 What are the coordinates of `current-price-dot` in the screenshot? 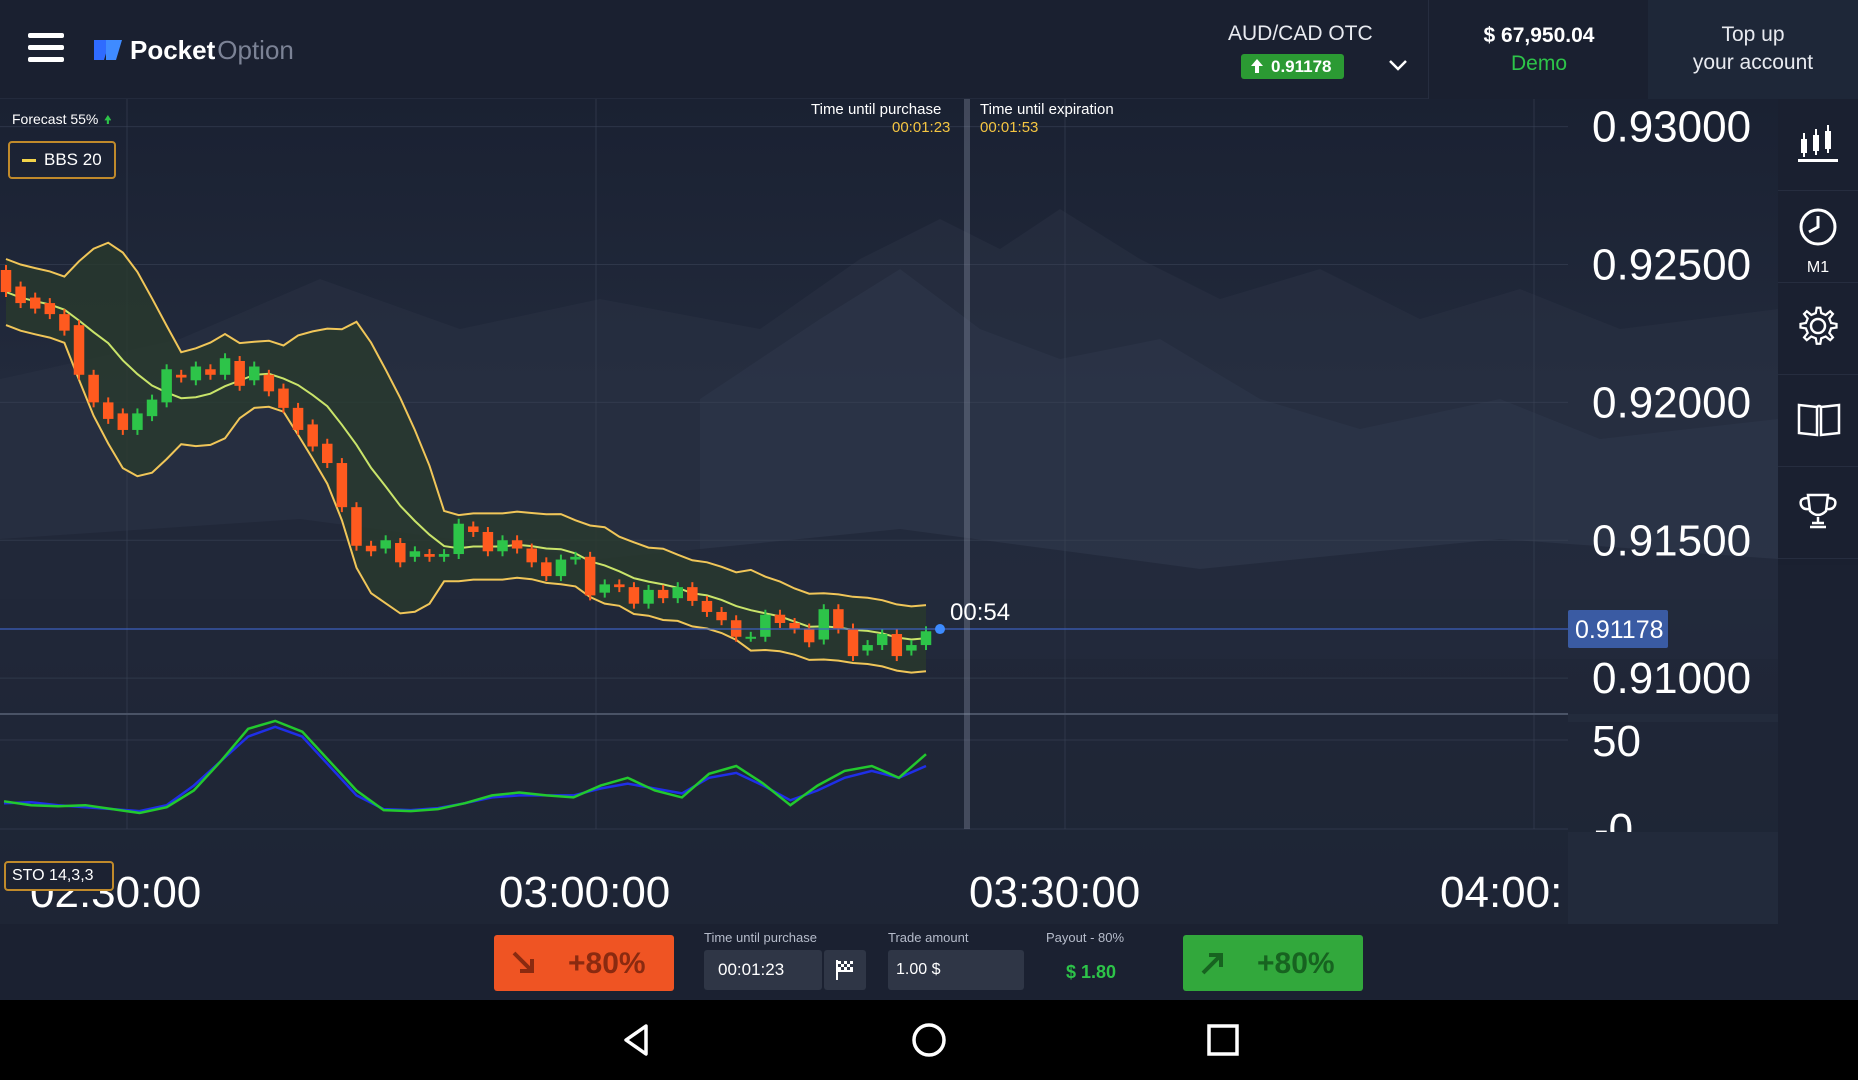 It's located at (940, 629).